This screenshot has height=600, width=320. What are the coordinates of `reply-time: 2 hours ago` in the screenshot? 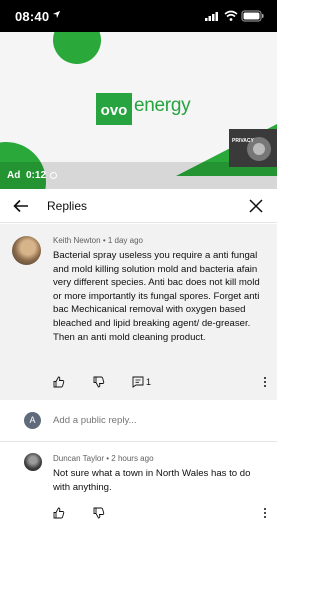 It's located at (132, 458).